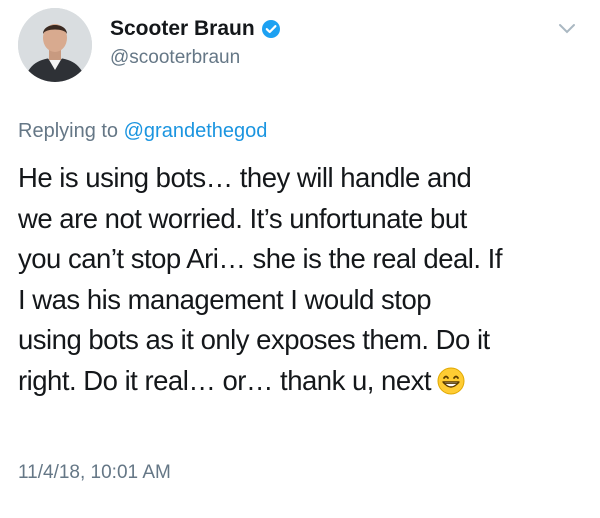 Image resolution: width=600 pixels, height=518 pixels. Describe the element at coordinates (270, 29) in the screenshot. I see `verified-badge-icon` at that location.